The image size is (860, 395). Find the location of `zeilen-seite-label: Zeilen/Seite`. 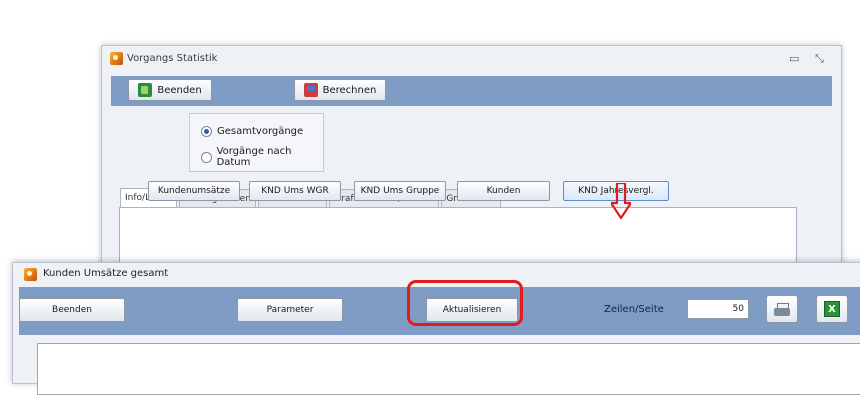

zeilen-seite-label: Zeilen/Seite is located at coordinates (634, 309).